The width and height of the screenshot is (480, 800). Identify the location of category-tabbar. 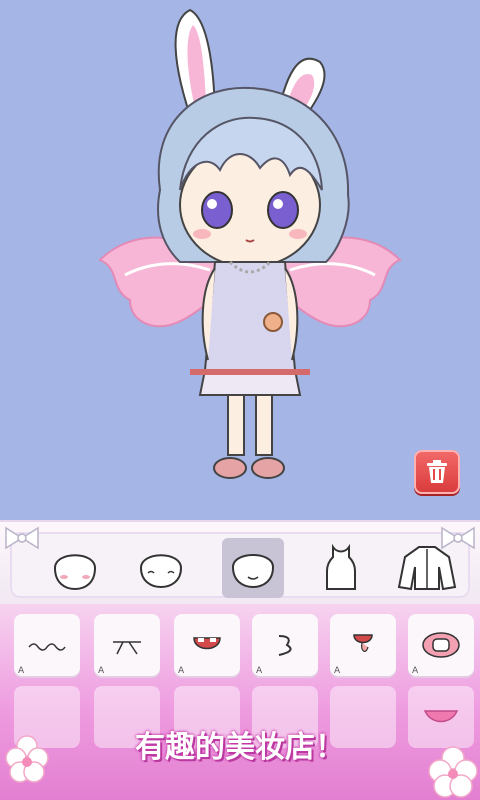
(240, 563).